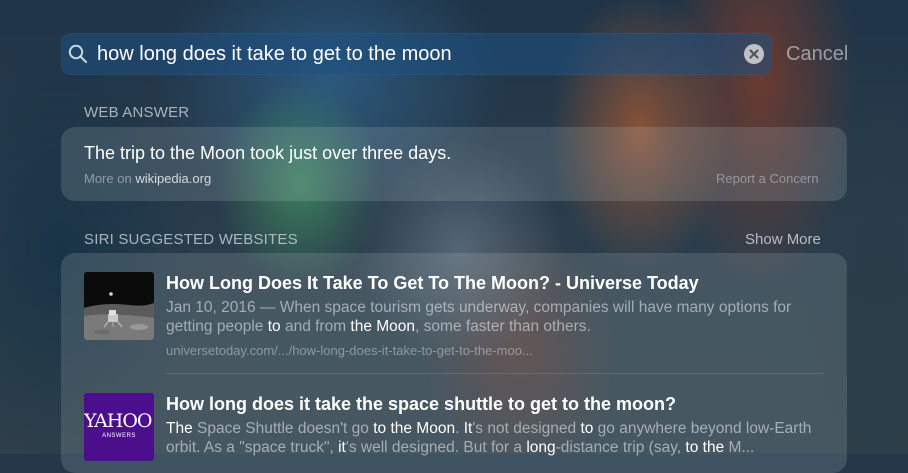 The height and width of the screenshot is (473, 908). I want to click on yahoo-logo-text: YAHOO!, so click(119, 421).